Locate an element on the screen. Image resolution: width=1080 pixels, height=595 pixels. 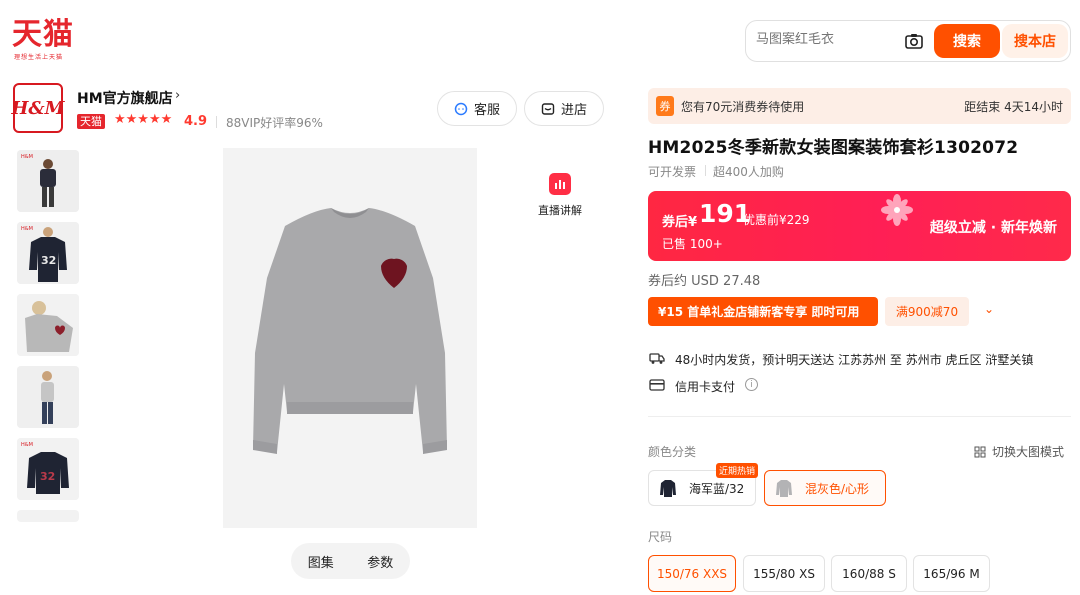
service-label: 客服 is located at coordinates (486, 110).